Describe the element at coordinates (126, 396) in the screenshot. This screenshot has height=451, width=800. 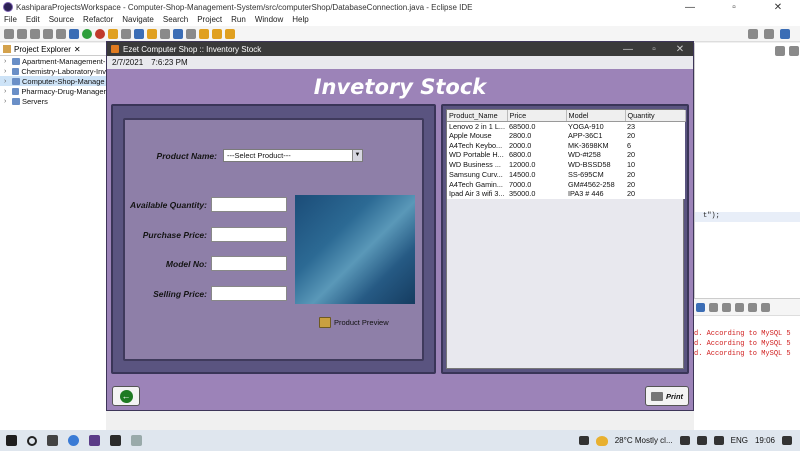
I see `back-button: ←` at that location.